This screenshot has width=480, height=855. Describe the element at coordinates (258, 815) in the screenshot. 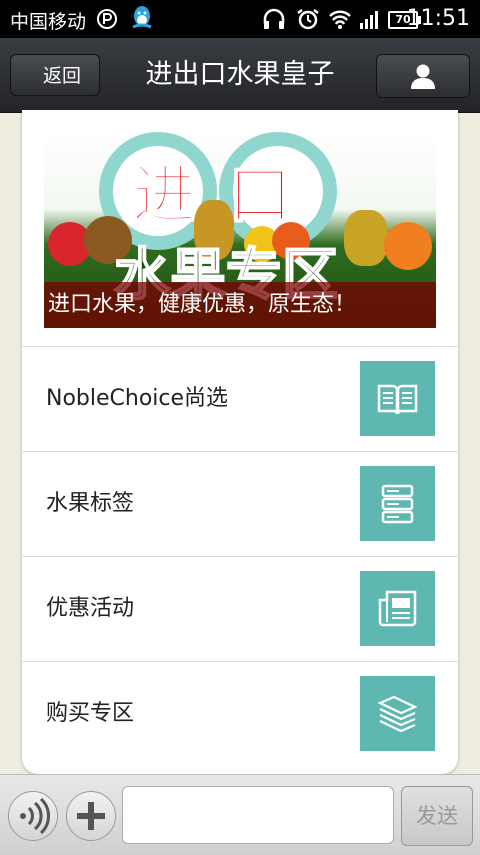

I see `message-input` at that location.